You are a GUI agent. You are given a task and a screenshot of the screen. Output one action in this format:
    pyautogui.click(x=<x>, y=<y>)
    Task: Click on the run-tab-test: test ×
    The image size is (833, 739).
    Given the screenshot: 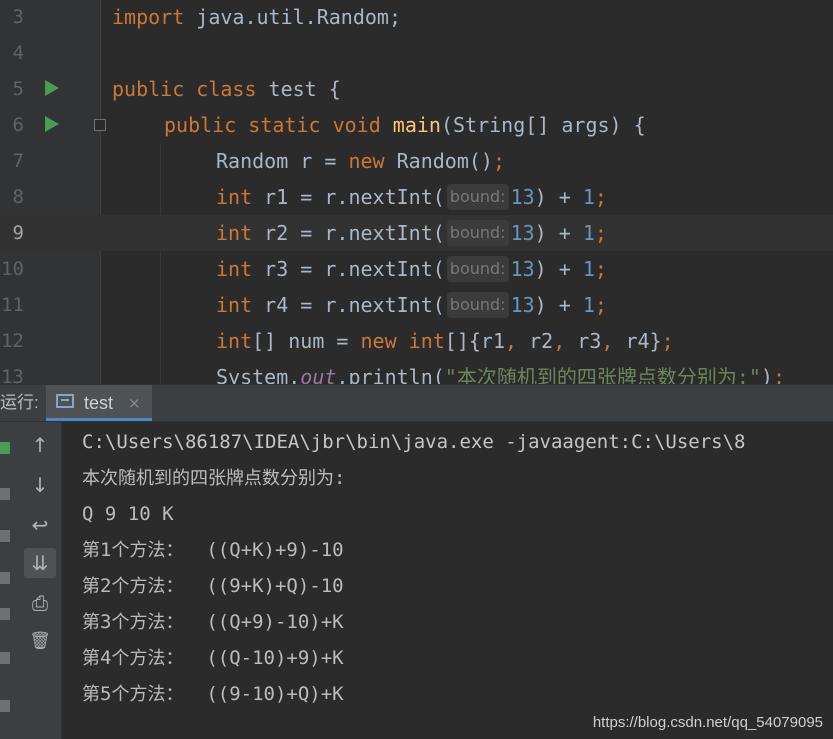 What is the action you would take?
    pyautogui.click(x=99, y=403)
    